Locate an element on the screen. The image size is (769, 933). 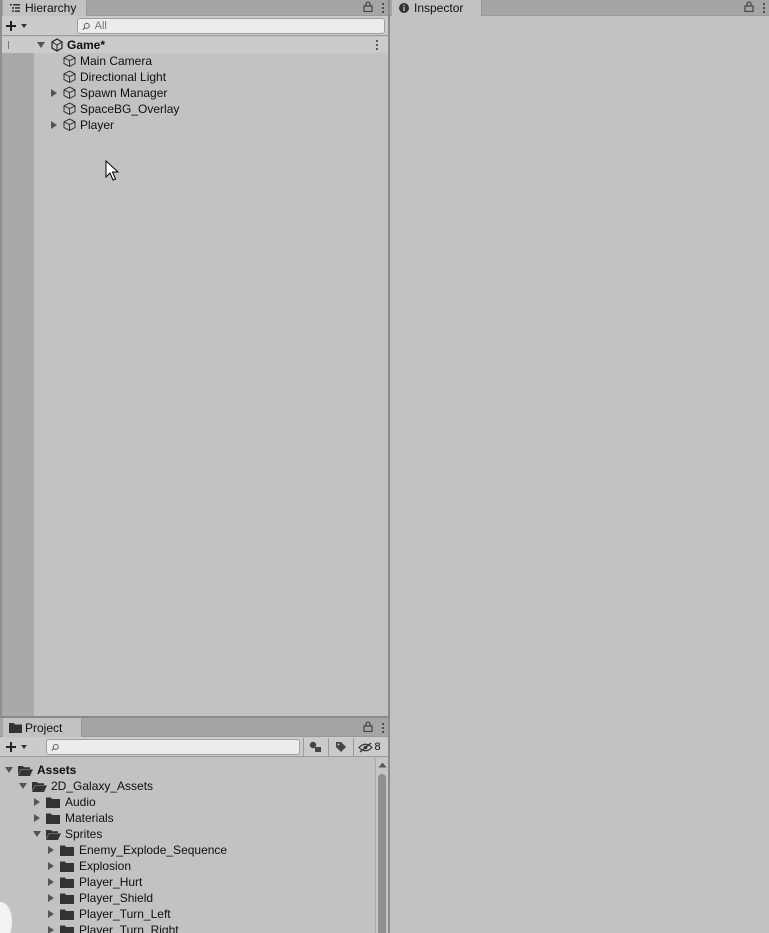
project-tabbar: Project is located at coordinates (194, 727).